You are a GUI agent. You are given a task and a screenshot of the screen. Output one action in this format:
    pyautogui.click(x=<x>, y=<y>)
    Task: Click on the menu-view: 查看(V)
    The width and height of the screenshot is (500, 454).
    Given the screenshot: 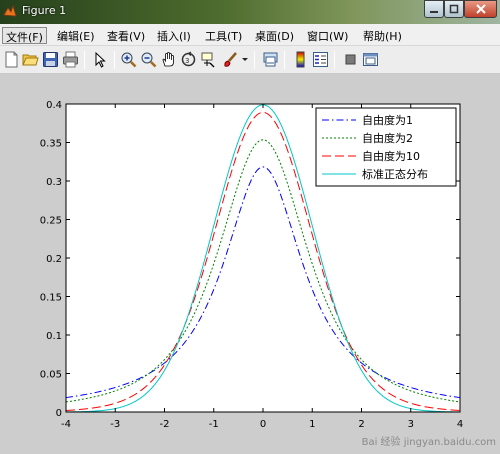 What is the action you would take?
    pyautogui.click(x=126, y=35)
    